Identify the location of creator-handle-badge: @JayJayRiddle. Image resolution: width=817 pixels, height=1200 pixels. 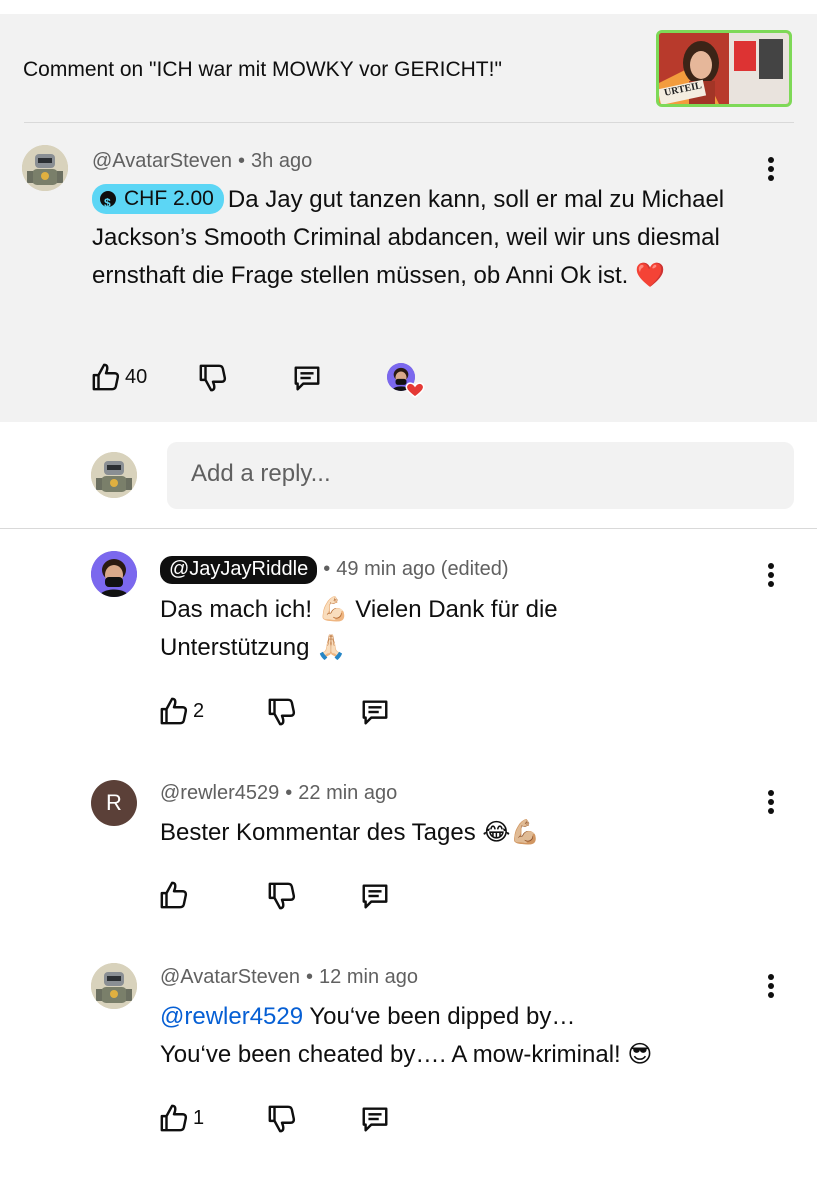
(239, 570).